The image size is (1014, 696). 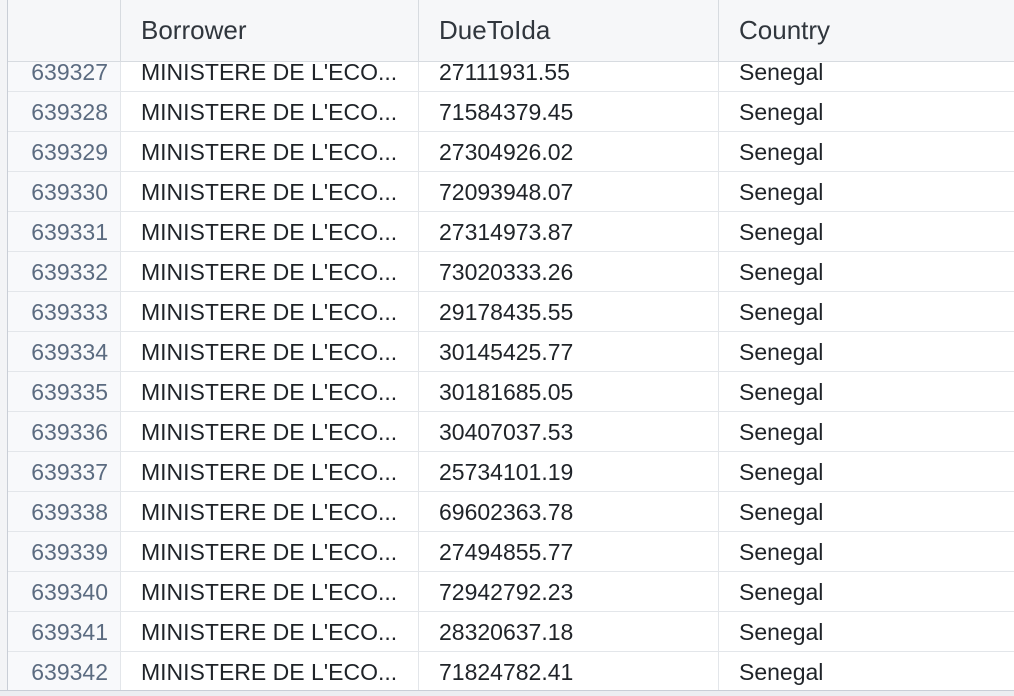 What do you see at coordinates (569, 471) in the screenshot?
I see `due-to-ida-cell: 25734101.19` at bounding box center [569, 471].